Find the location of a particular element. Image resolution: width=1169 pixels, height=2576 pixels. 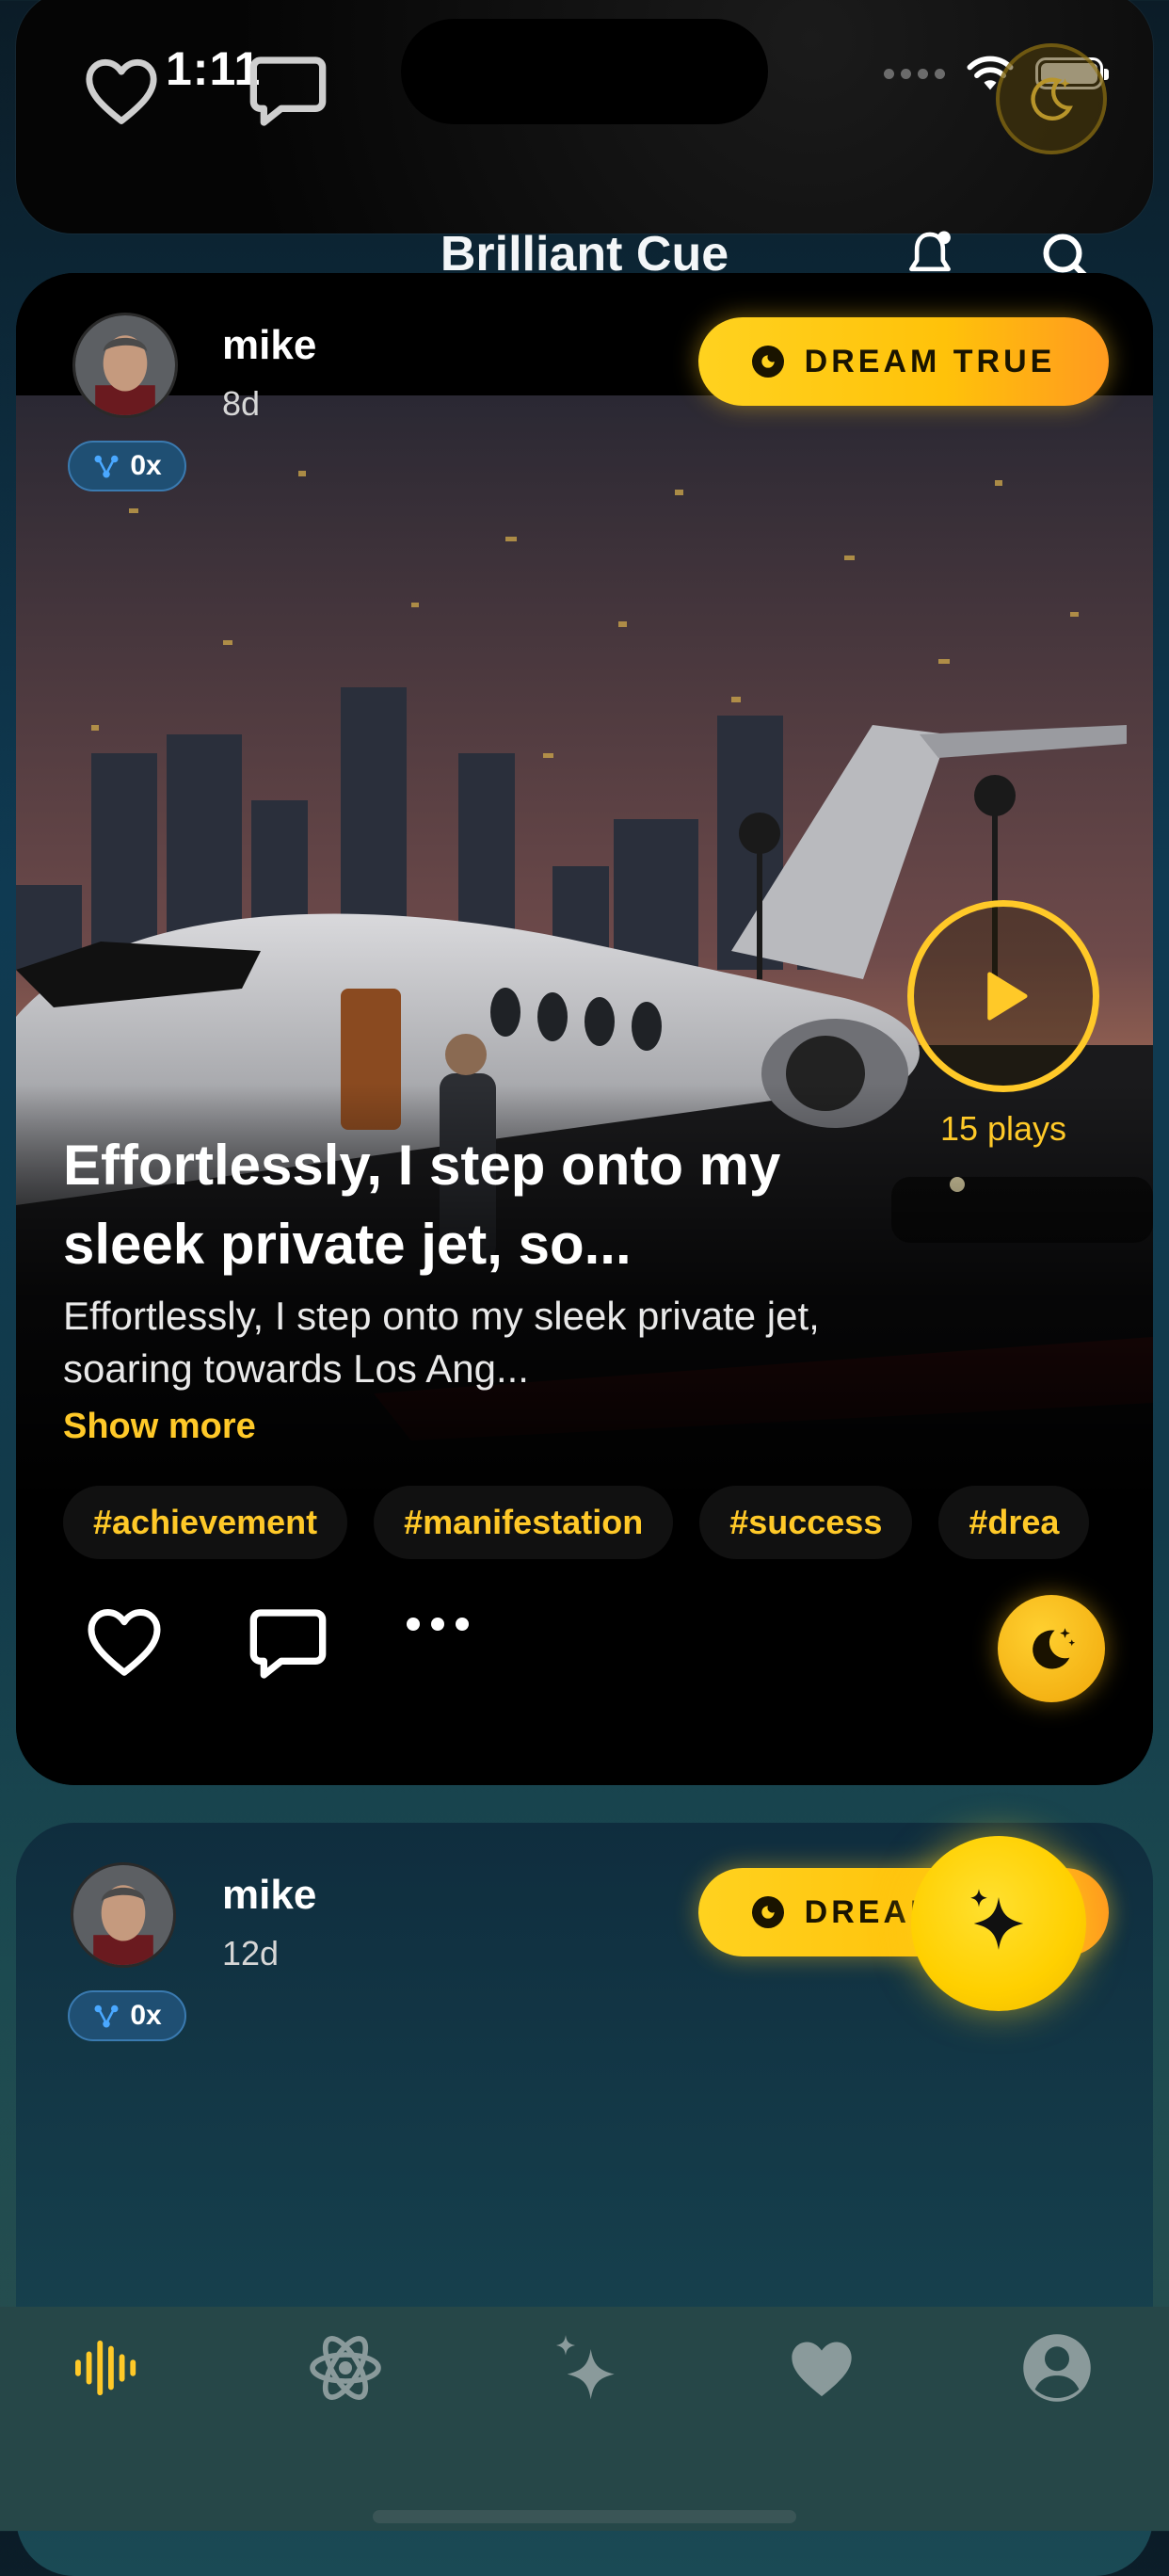

dream-moon-button is located at coordinates (1051, 1648).